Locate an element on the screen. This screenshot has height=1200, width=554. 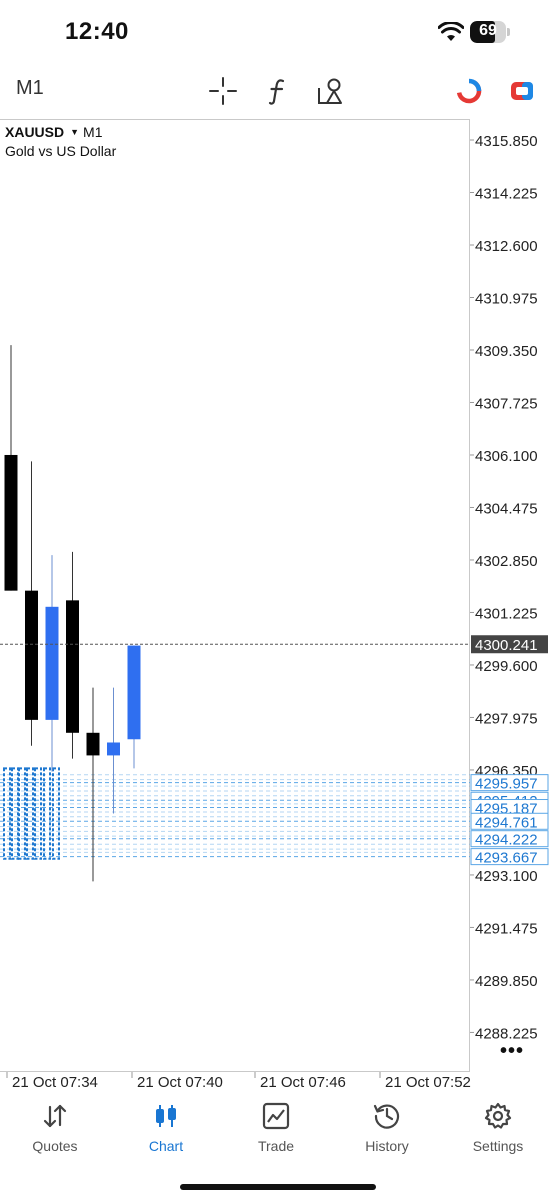
home-indicator is located at coordinates (278, 1187).